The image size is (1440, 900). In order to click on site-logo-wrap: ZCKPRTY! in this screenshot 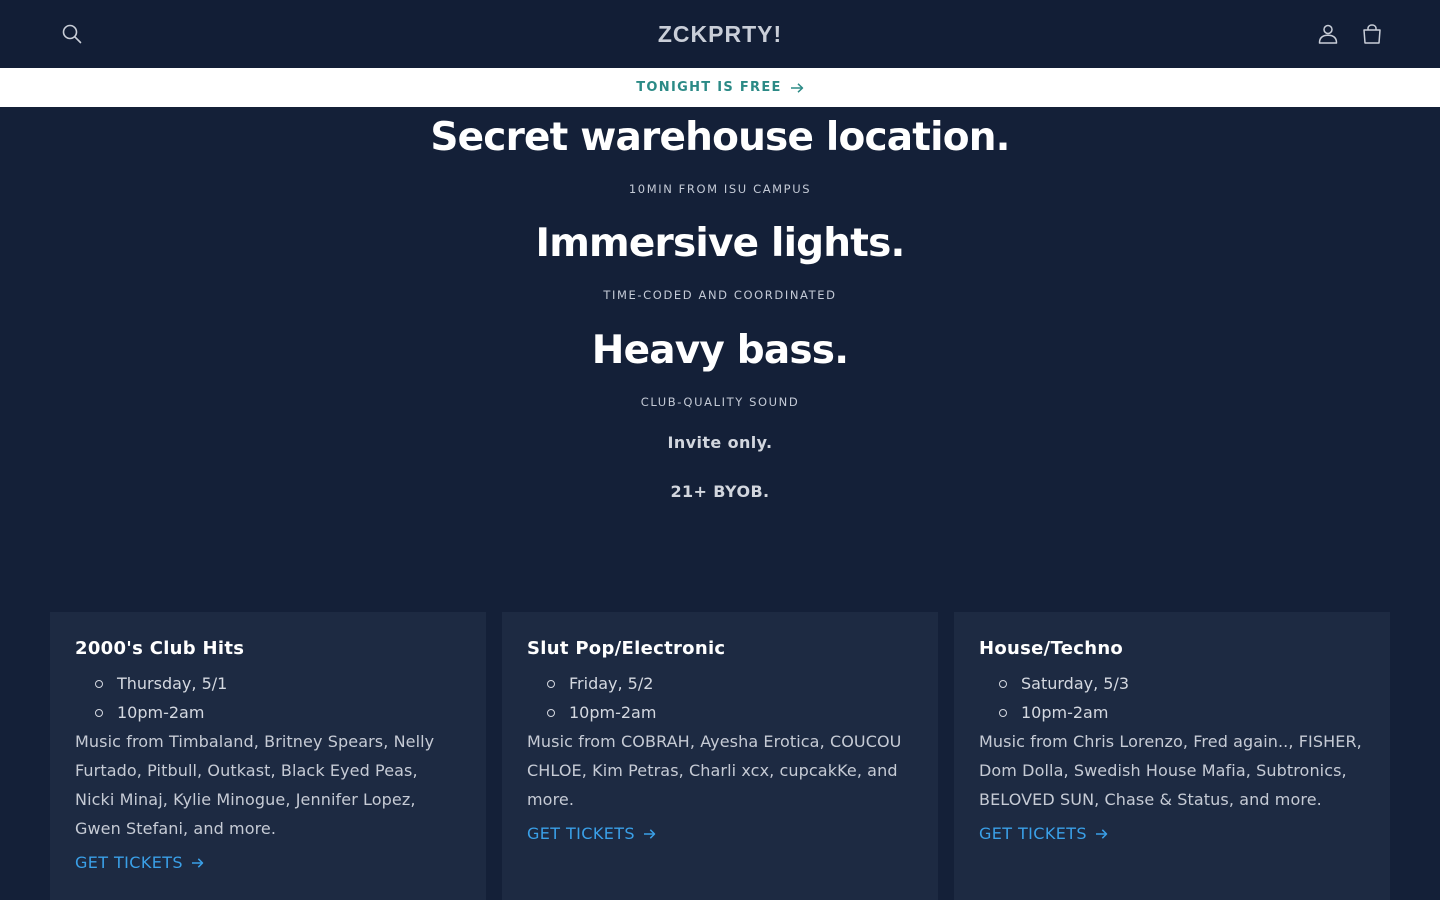, I will do `click(720, 34)`.